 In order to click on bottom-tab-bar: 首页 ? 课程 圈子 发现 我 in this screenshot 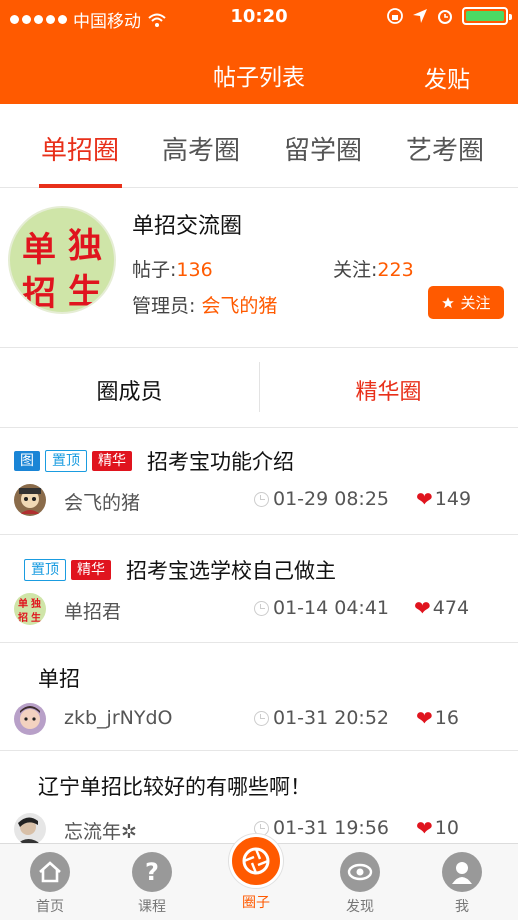, I will do `click(259, 877)`.